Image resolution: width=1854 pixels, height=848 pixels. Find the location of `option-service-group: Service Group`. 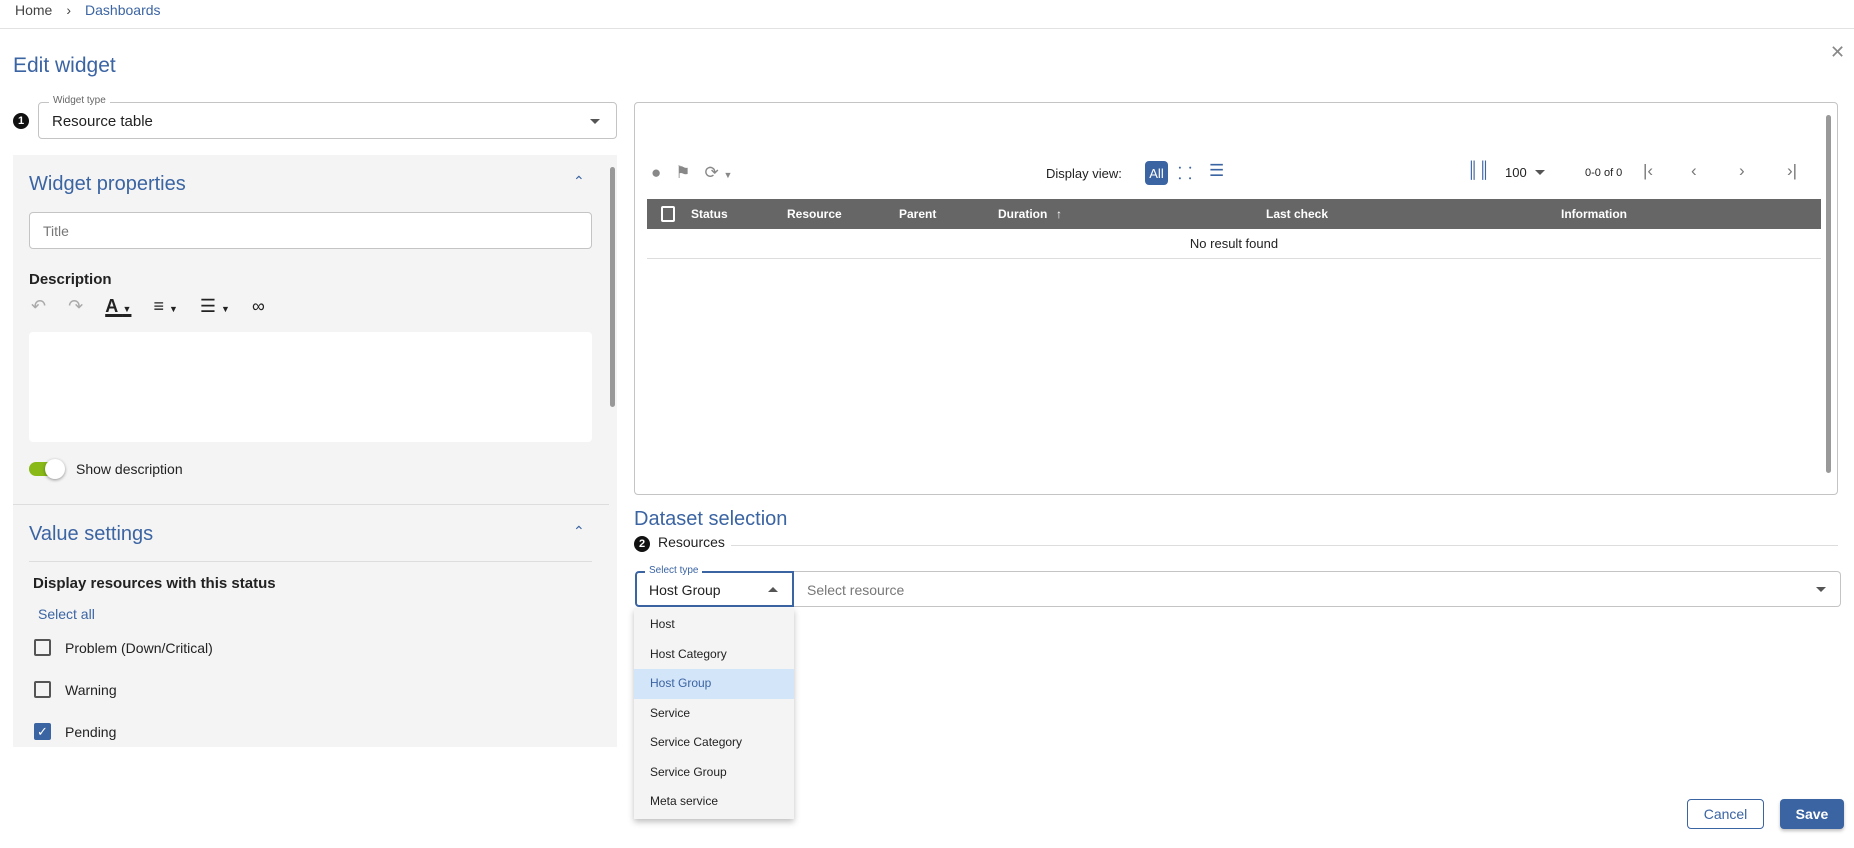

option-service-group: Service Group is located at coordinates (714, 773).